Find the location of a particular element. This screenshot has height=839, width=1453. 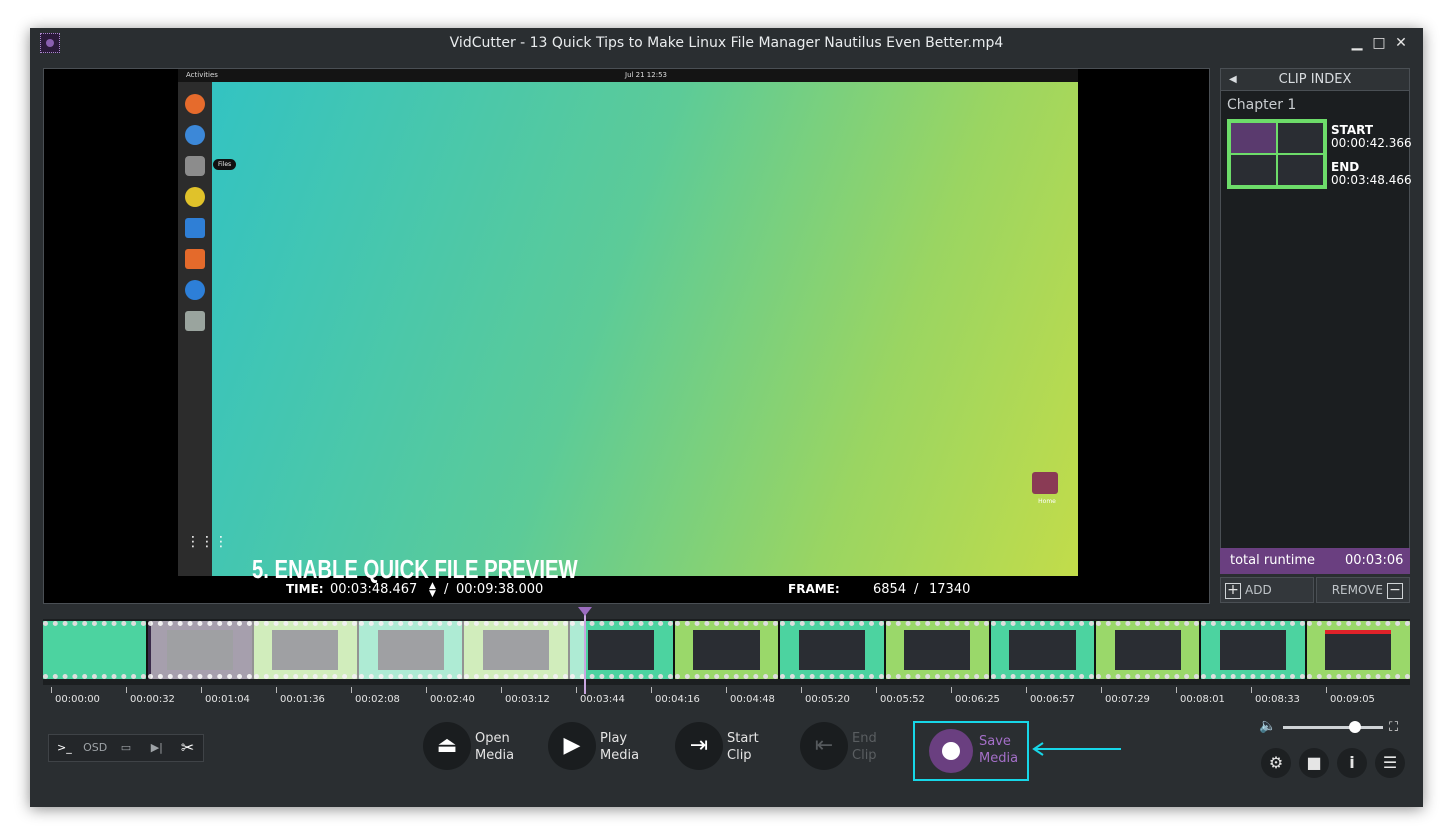

ruler-tick-label: 00:09:05 is located at coordinates (1352, 699).